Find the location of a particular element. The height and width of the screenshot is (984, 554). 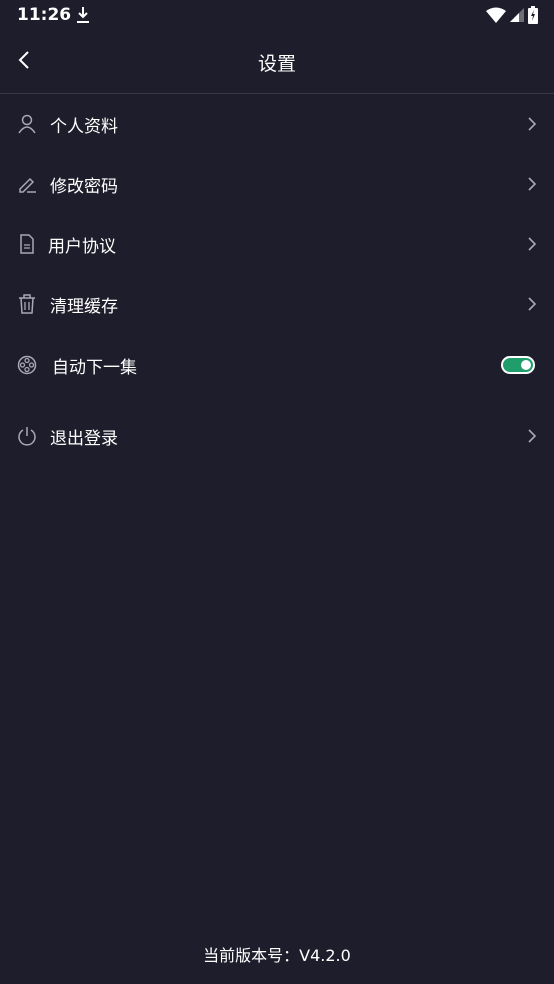

menu-item-label: 修改密码 is located at coordinates (84, 186).